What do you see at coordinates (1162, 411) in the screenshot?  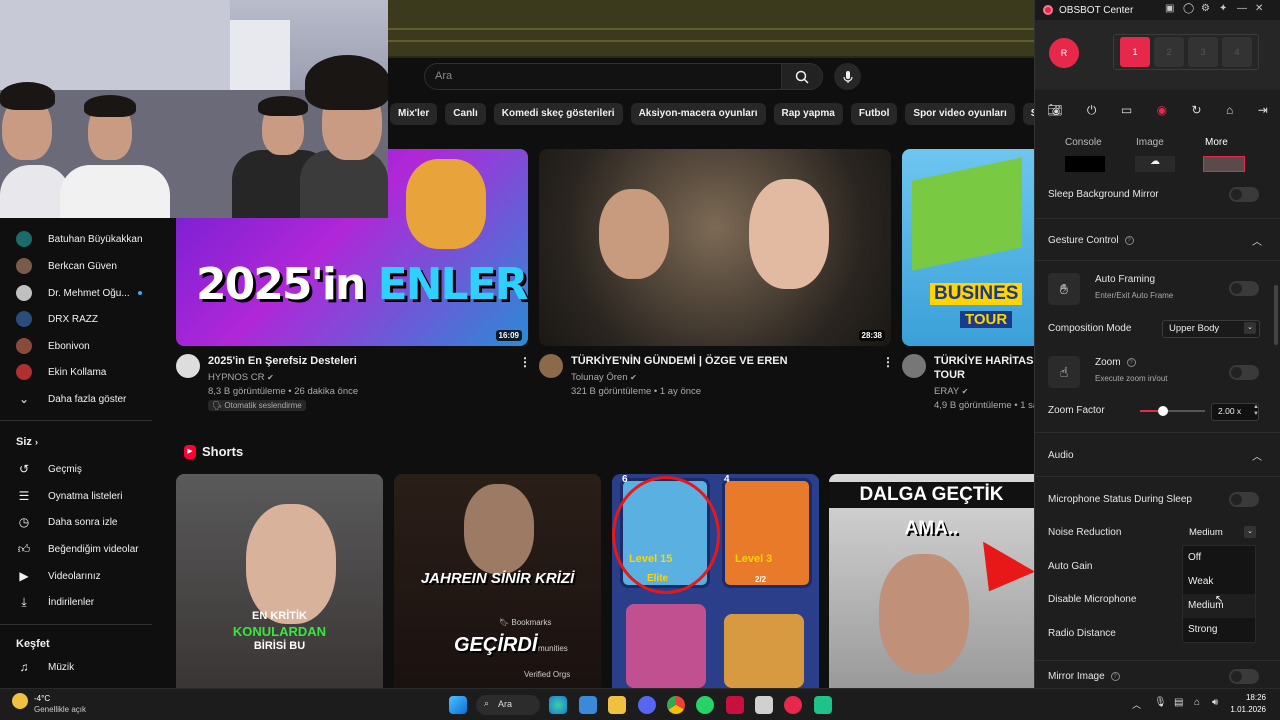 I see `zoom-slider-handle` at bounding box center [1162, 411].